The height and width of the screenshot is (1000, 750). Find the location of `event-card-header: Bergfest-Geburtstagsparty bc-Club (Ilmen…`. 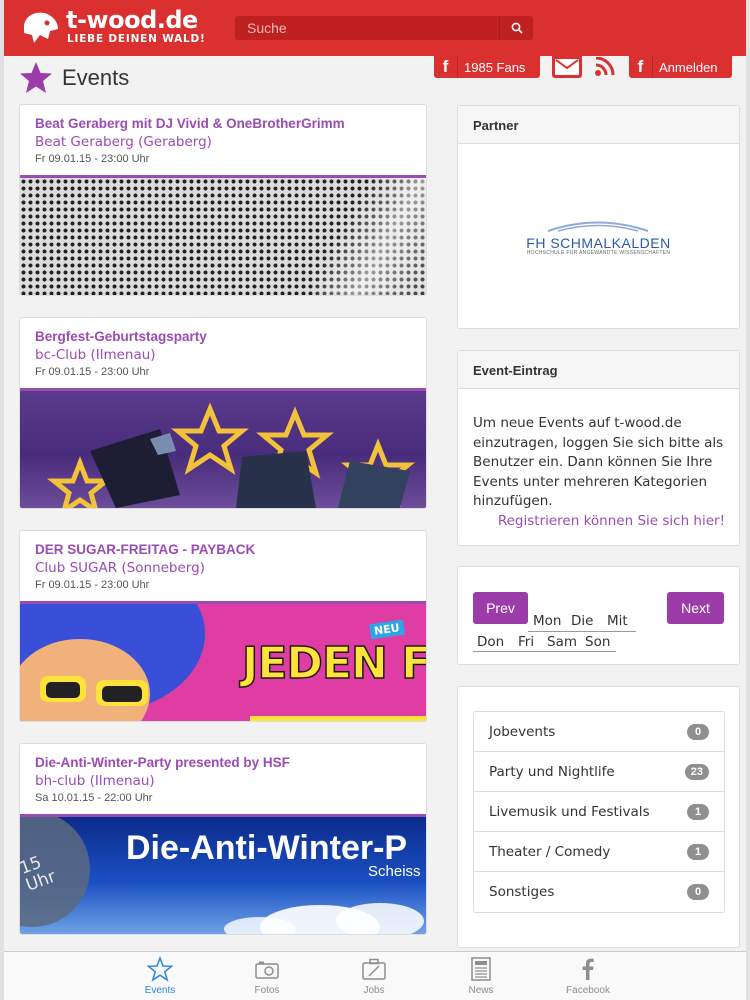

event-card-header: Bergfest-Geburtstagsparty bc-Club (Ilmen… is located at coordinates (223, 354).